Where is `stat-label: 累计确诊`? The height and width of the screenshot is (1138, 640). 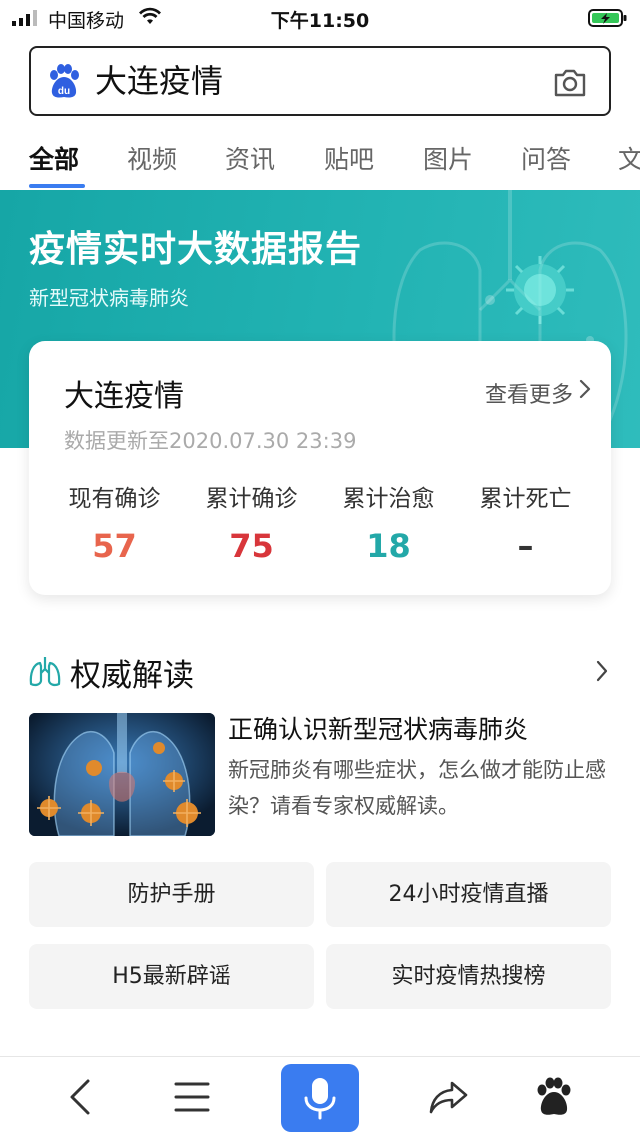 stat-label: 累计确诊 is located at coordinates (251, 499).